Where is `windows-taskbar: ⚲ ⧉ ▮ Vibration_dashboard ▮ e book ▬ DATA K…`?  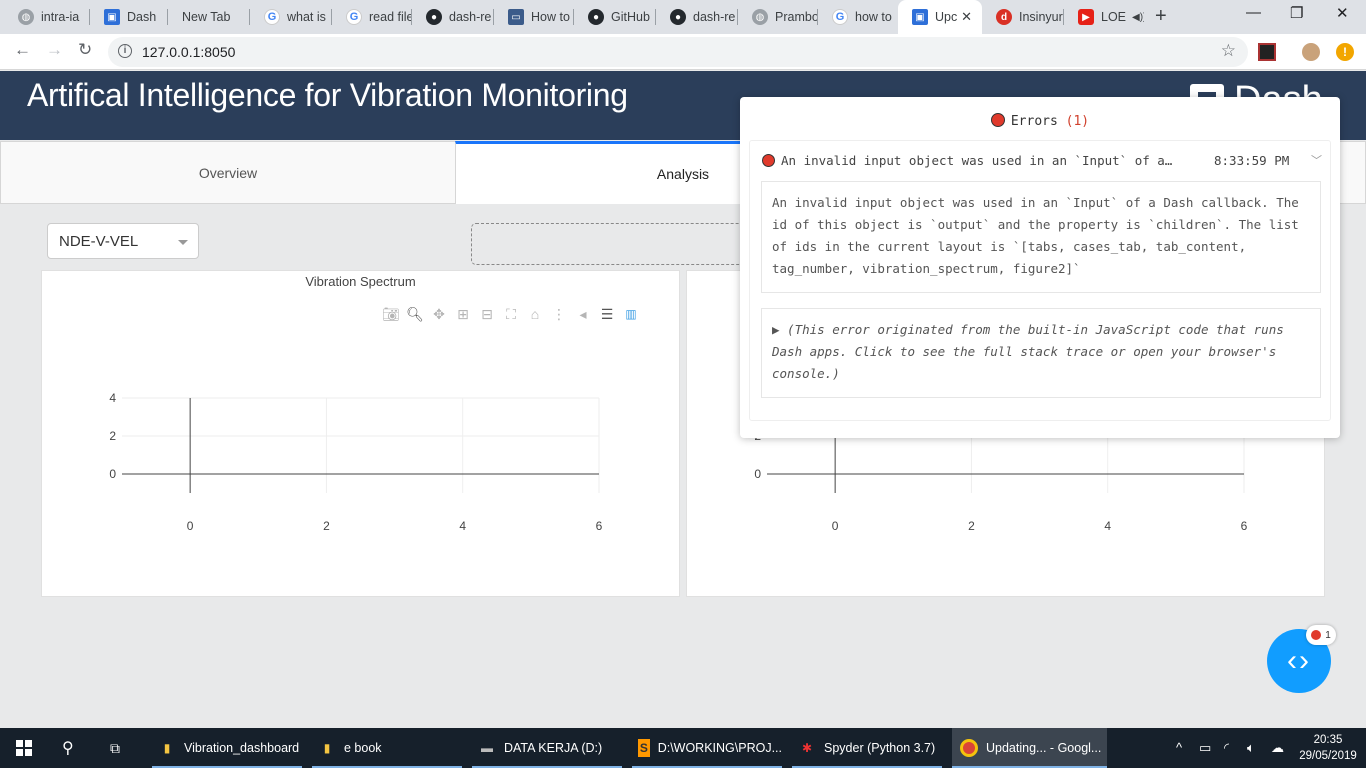
windows-taskbar: ⚲ ⧉ ▮ Vibration_dashboard ▮ e book ▬ DATA K… is located at coordinates (683, 748).